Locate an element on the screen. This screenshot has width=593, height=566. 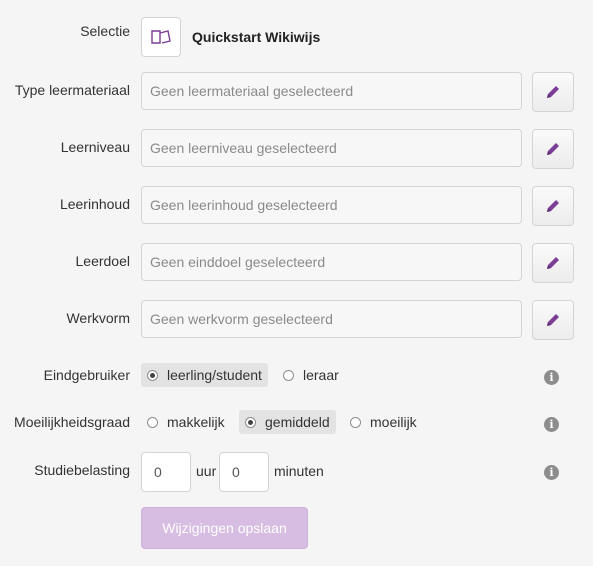
edit-leerdoel-button is located at coordinates (553, 263).